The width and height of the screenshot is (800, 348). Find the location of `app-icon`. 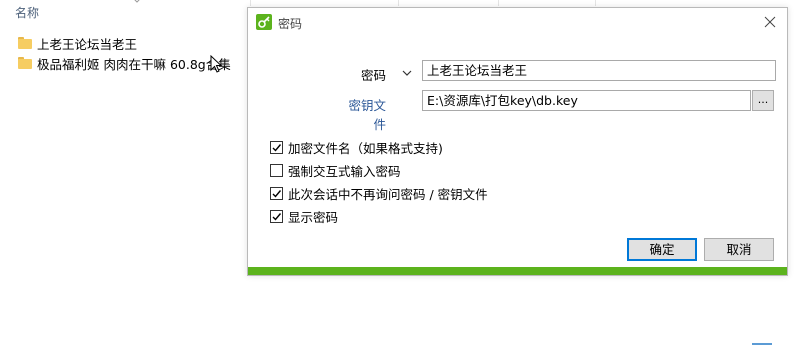

app-icon is located at coordinates (264, 22).